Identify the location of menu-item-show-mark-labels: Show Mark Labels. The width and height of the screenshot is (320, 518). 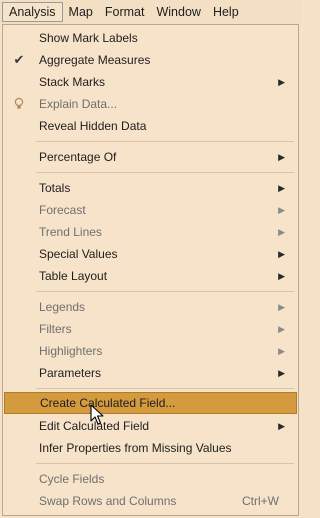
(150, 38).